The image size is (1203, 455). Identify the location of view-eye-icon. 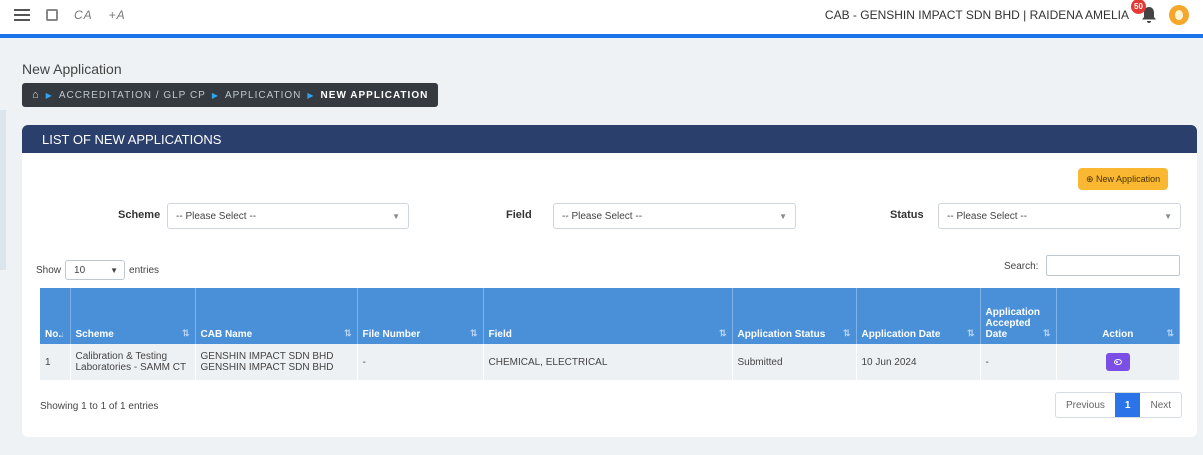
(1117, 362).